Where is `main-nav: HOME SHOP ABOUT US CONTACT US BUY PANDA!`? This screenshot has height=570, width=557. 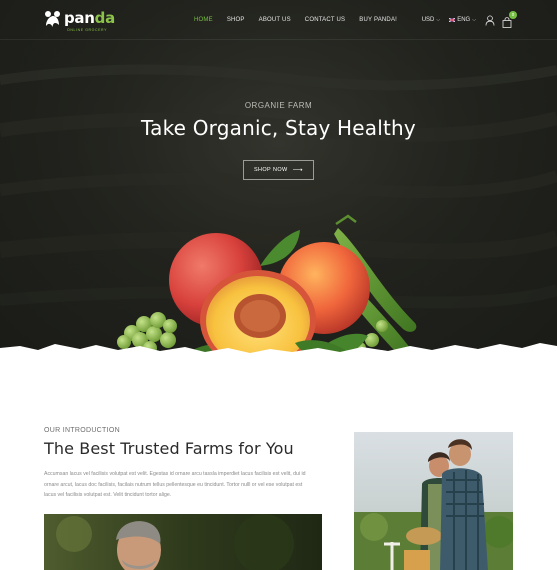
main-nav: HOME SHOP ABOUT US CONTACT US BUY PANDA! is located at coordinates (302, 20).